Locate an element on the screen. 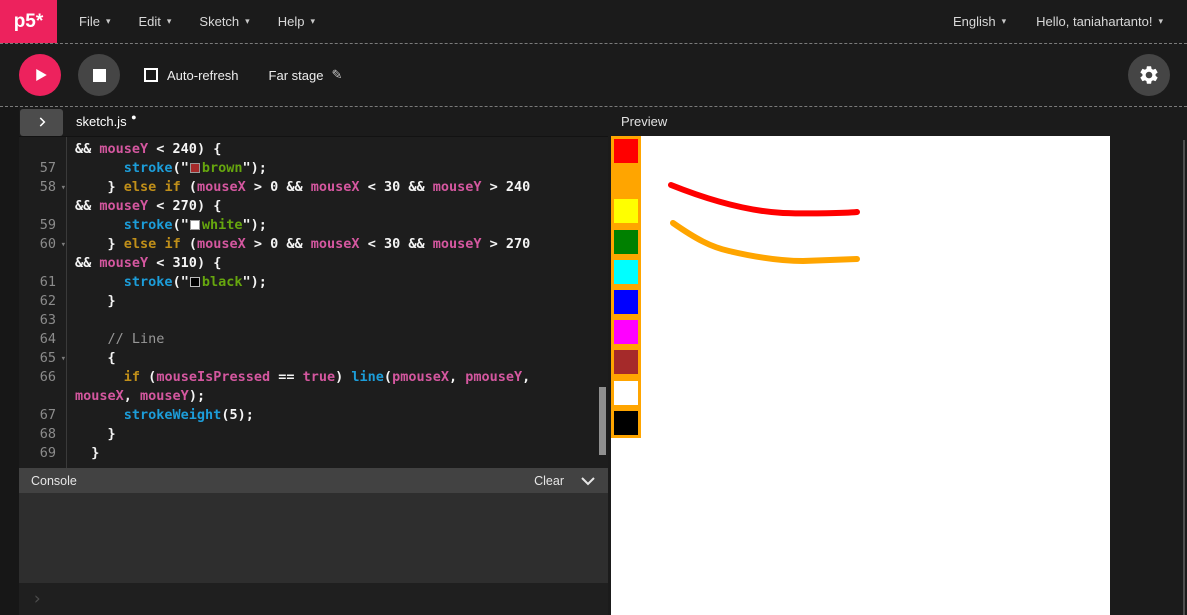 This screenshot has height=615, width=1187. code-token: < 30 && is located at coordinates (396, 187).